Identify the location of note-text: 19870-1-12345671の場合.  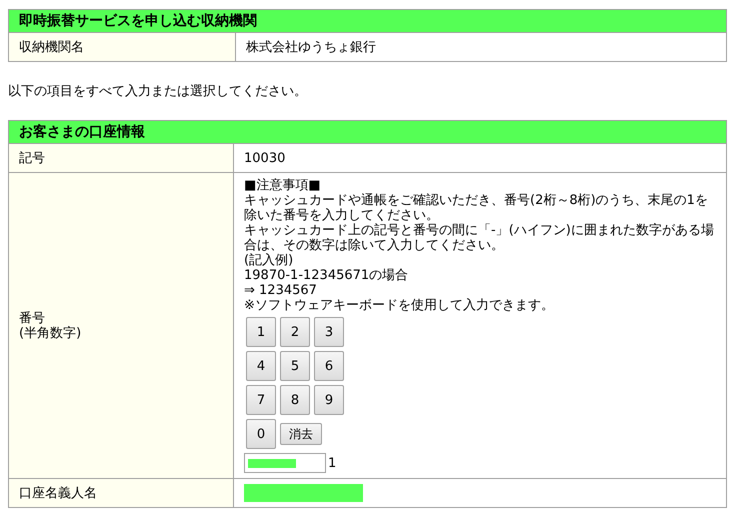
(327, 275).